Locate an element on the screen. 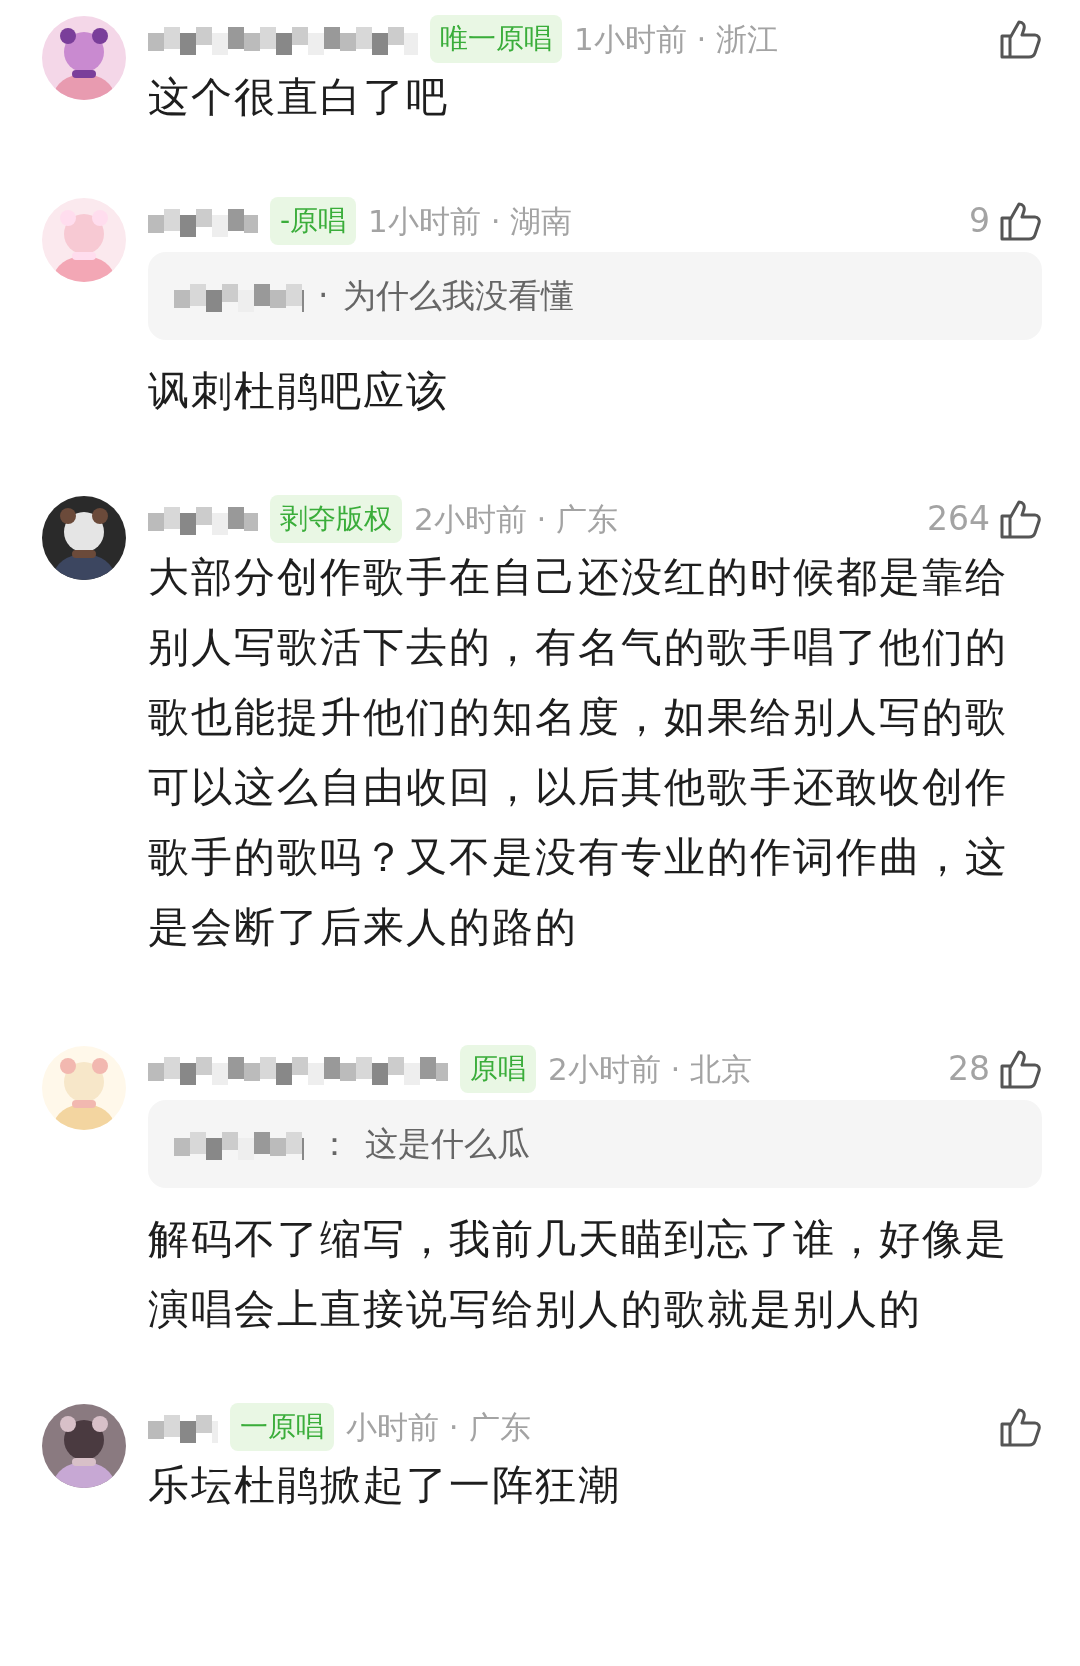 The width and height of the screenshot is (1080, 1666). badge-label: 剥夺版权 is located at coordinates (336, 519).